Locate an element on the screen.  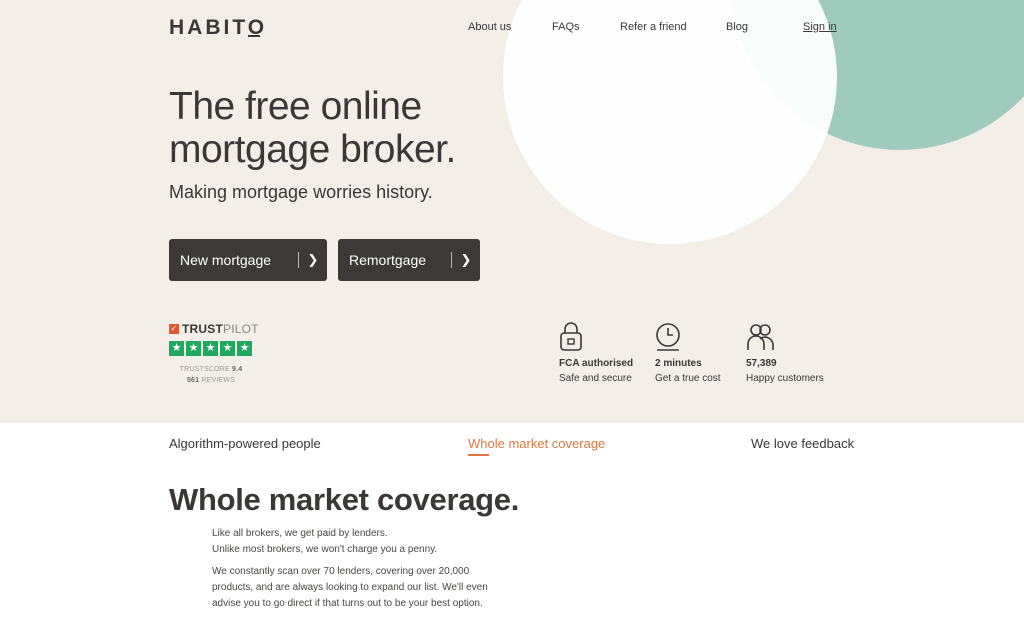
hero-subhead: Making mortgage worries history. is located at coordinates (301, 192).